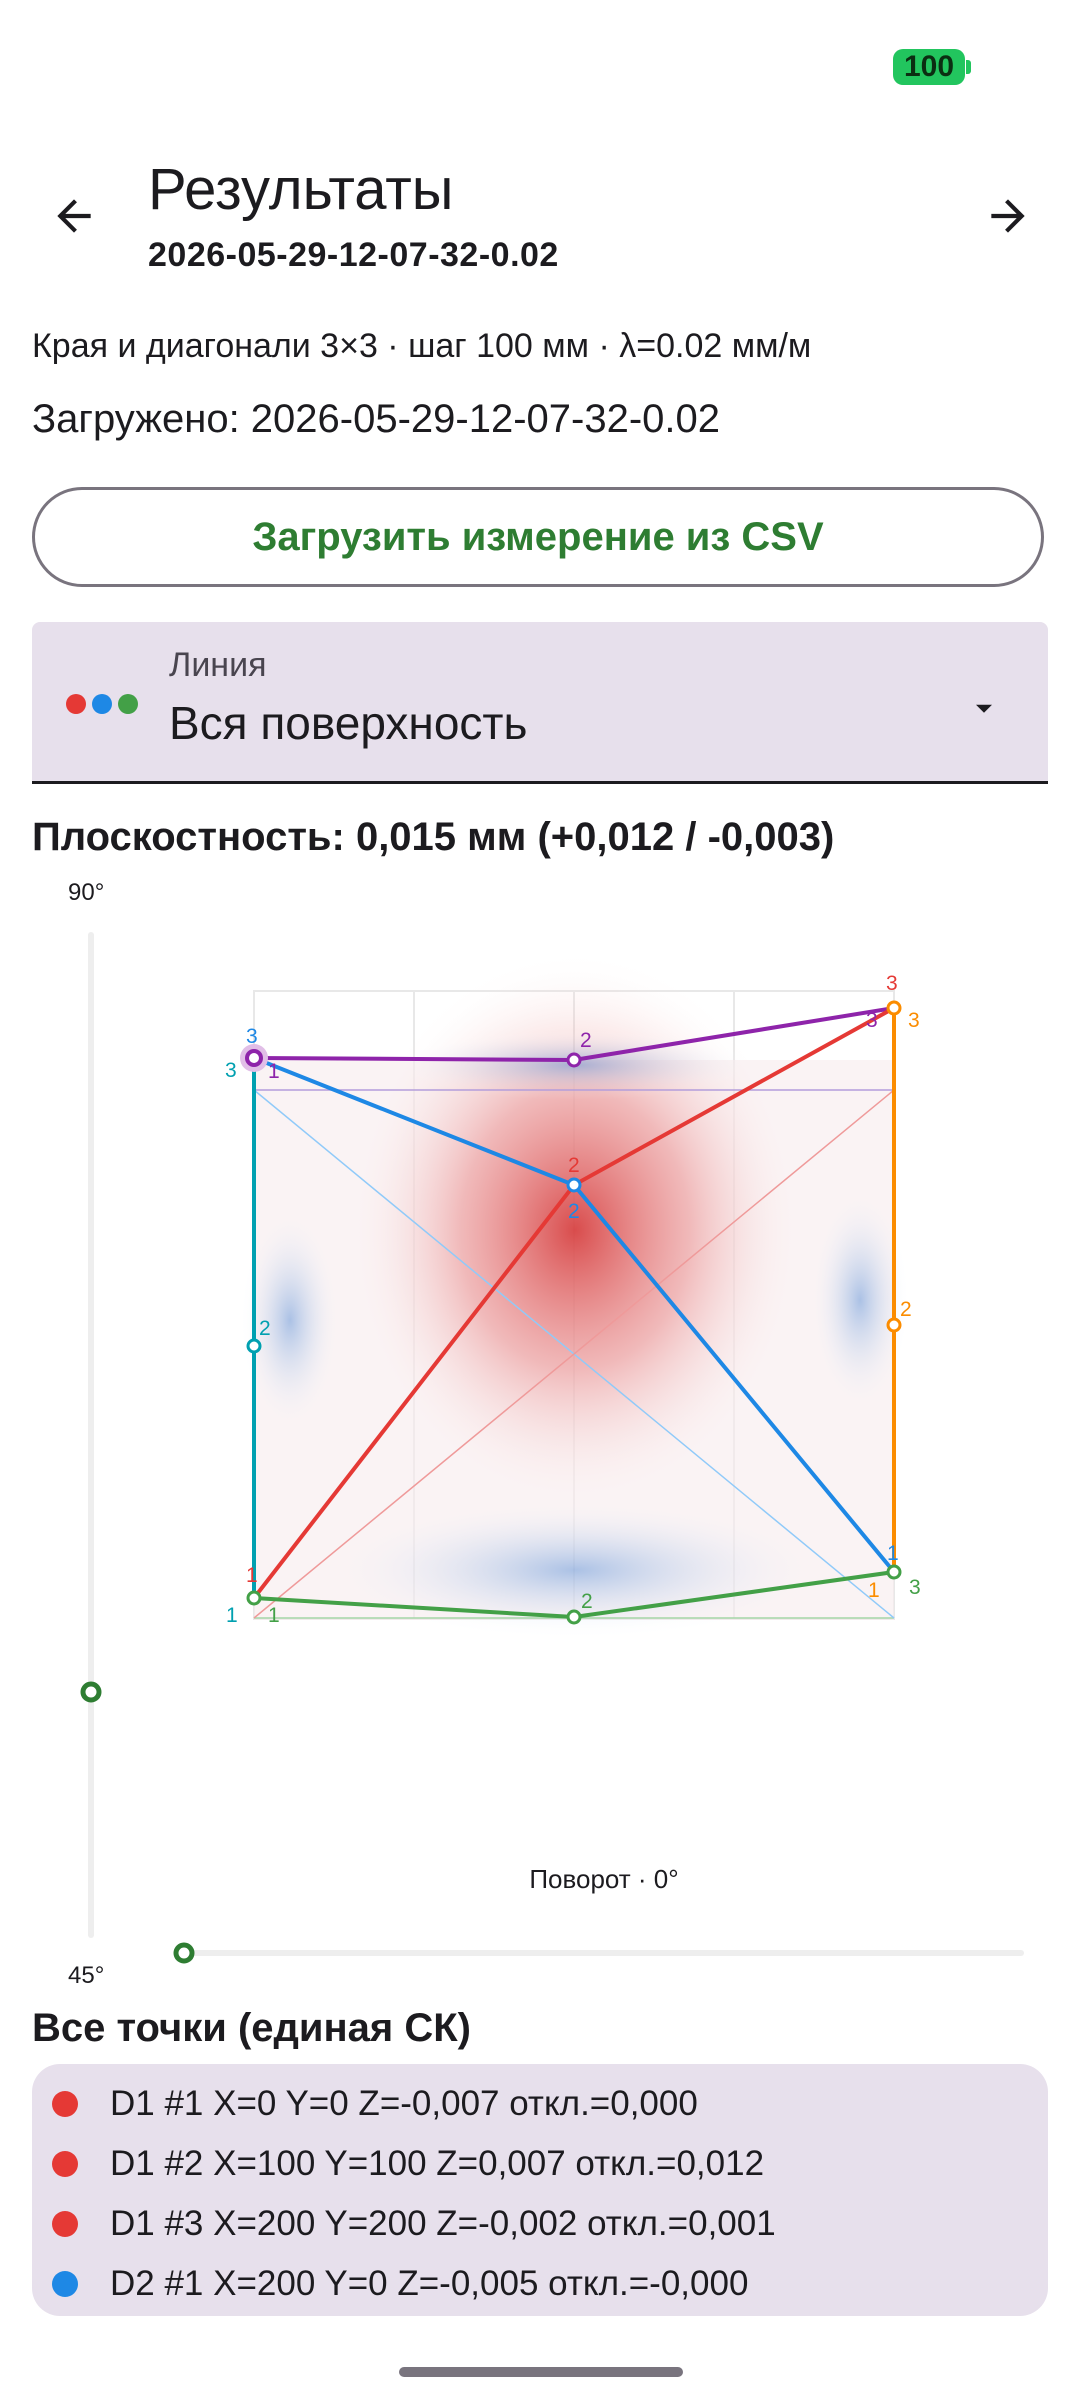  What do you see at coordinates (86, 892) in the screenshot?
I see `tilt-top-label: 90°` at bounding box center [86, 892].